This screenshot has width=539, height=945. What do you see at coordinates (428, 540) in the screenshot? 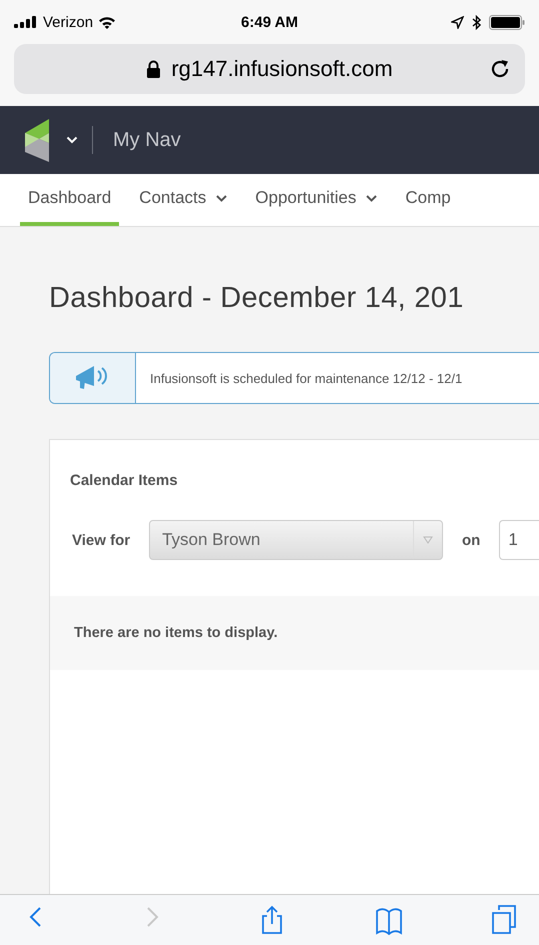
I see `caret-icon` at bounding box center [428, 540].